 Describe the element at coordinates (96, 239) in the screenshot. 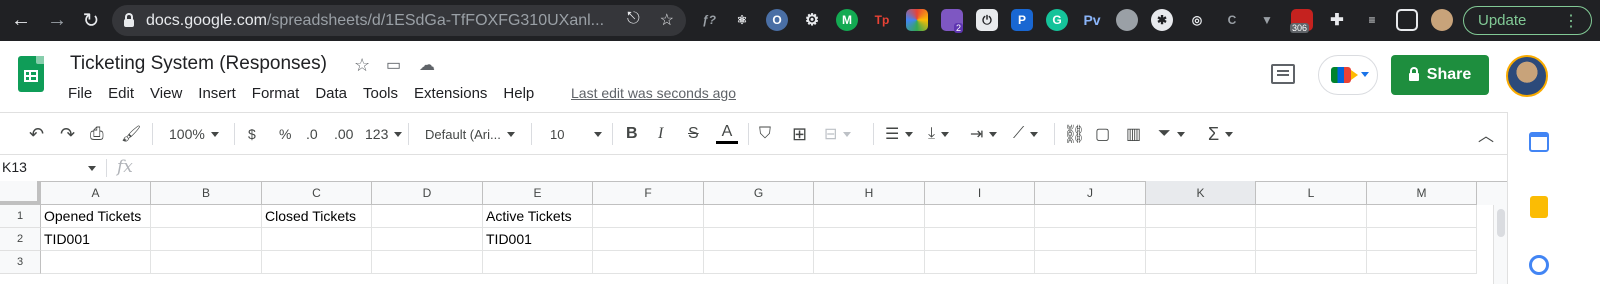

I see `cell-a2: TID001` at that location.